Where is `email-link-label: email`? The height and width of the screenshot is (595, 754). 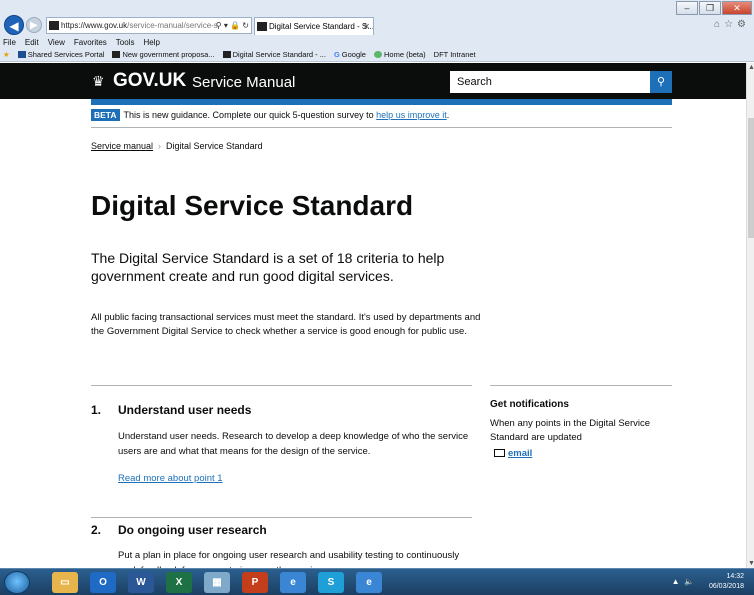
email-link-label: email is located at coordinates (520, 453).